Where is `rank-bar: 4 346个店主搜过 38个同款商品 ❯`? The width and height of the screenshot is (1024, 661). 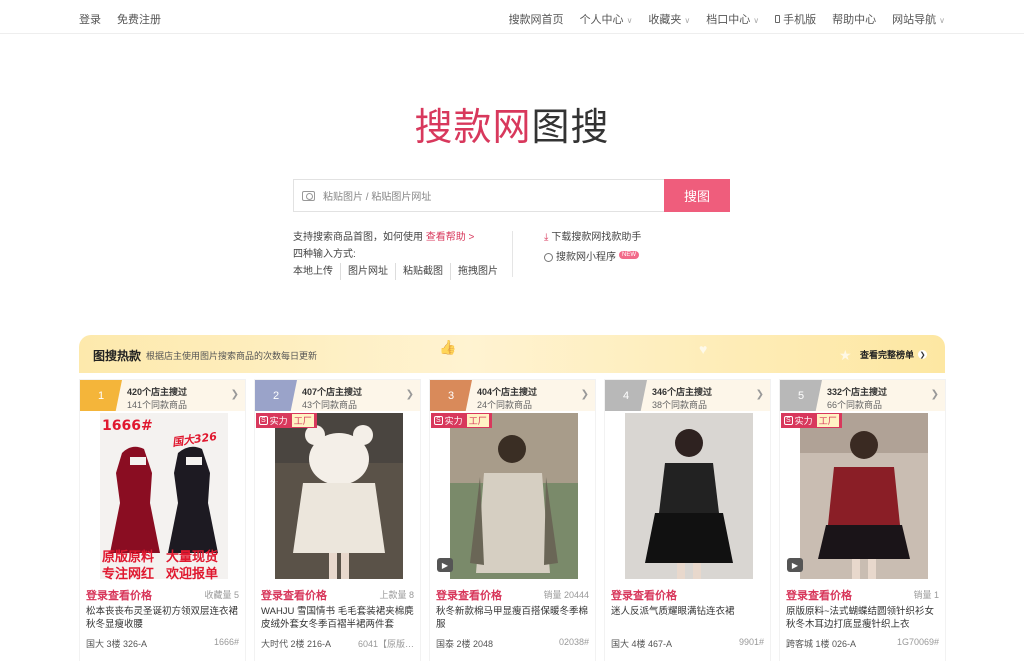 rank-bar: 4 346个店主搜过 38个同款商品 ❯ is located at coordinates (687, 395).